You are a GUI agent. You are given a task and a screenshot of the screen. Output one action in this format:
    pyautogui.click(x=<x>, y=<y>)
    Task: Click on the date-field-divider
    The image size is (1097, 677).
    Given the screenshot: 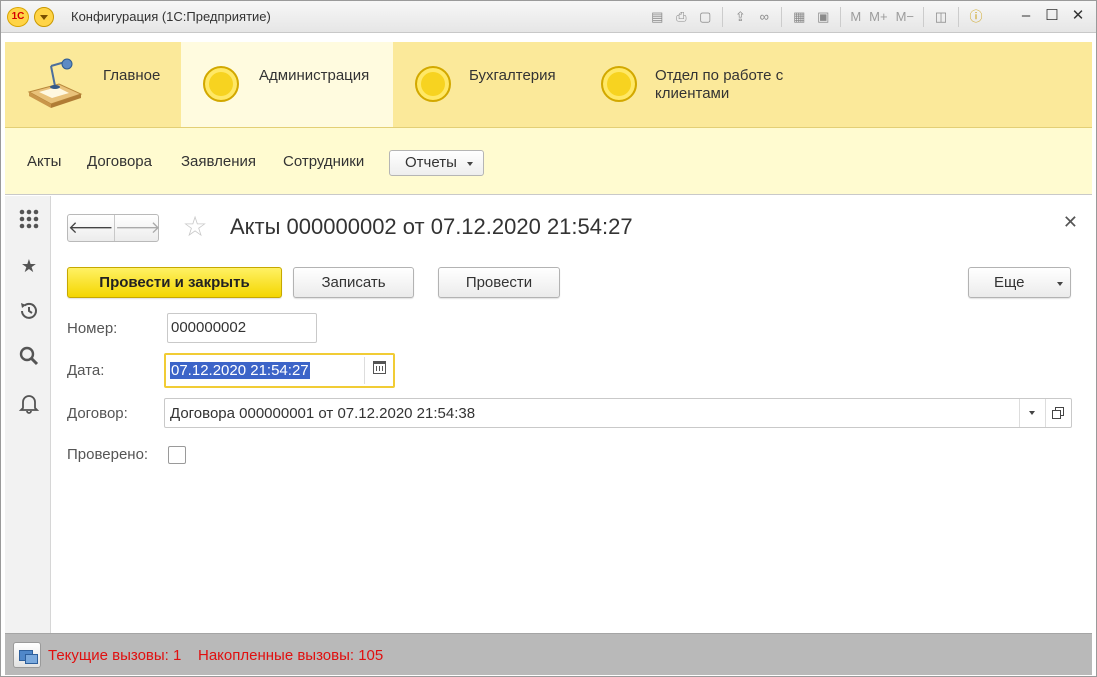 What is the action you would take?
    pyautogui.click(x=364, y=370)
    